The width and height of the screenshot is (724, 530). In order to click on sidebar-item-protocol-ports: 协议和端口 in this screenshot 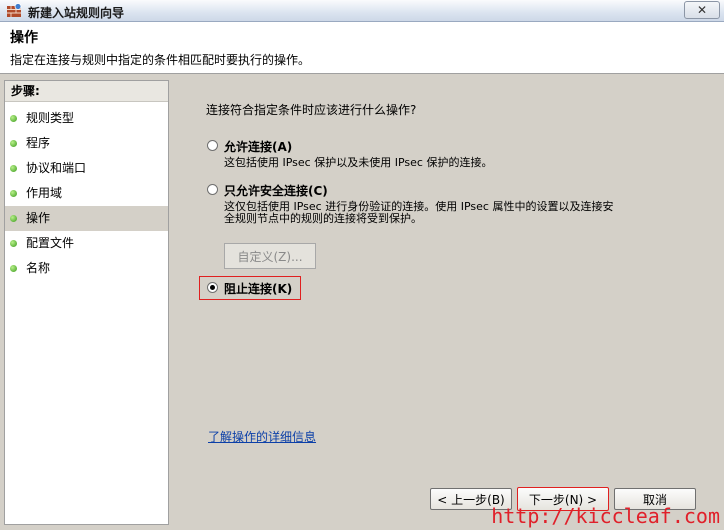, I will do `click(86, 168)`.